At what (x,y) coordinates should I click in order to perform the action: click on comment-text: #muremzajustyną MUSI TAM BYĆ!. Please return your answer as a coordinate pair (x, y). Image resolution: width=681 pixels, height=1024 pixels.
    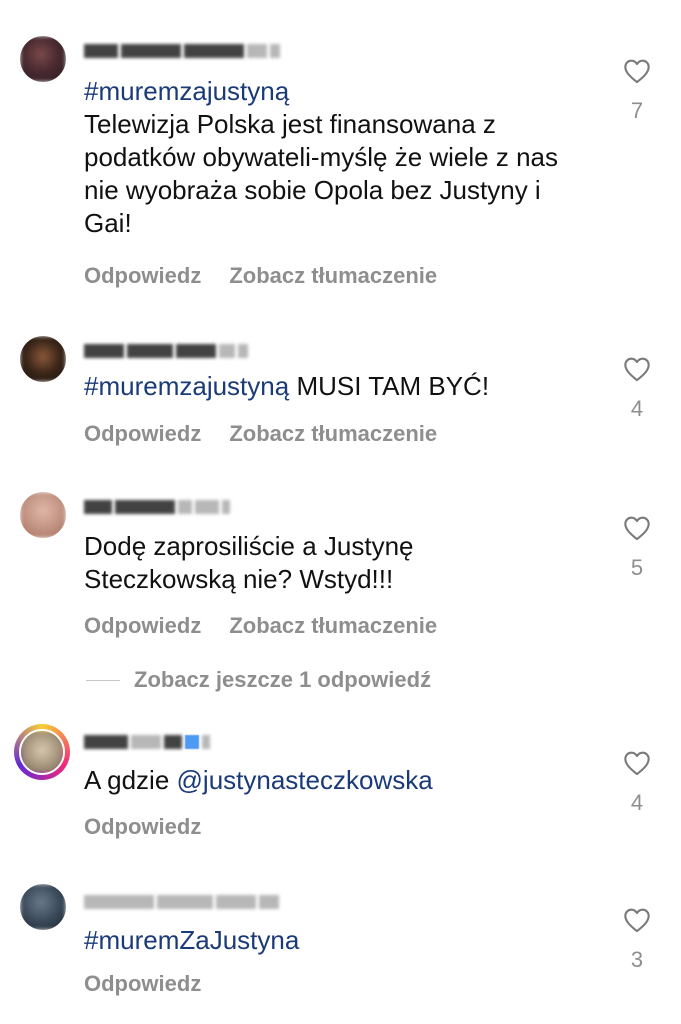
    Looking at the image, I should click on (287, 386).